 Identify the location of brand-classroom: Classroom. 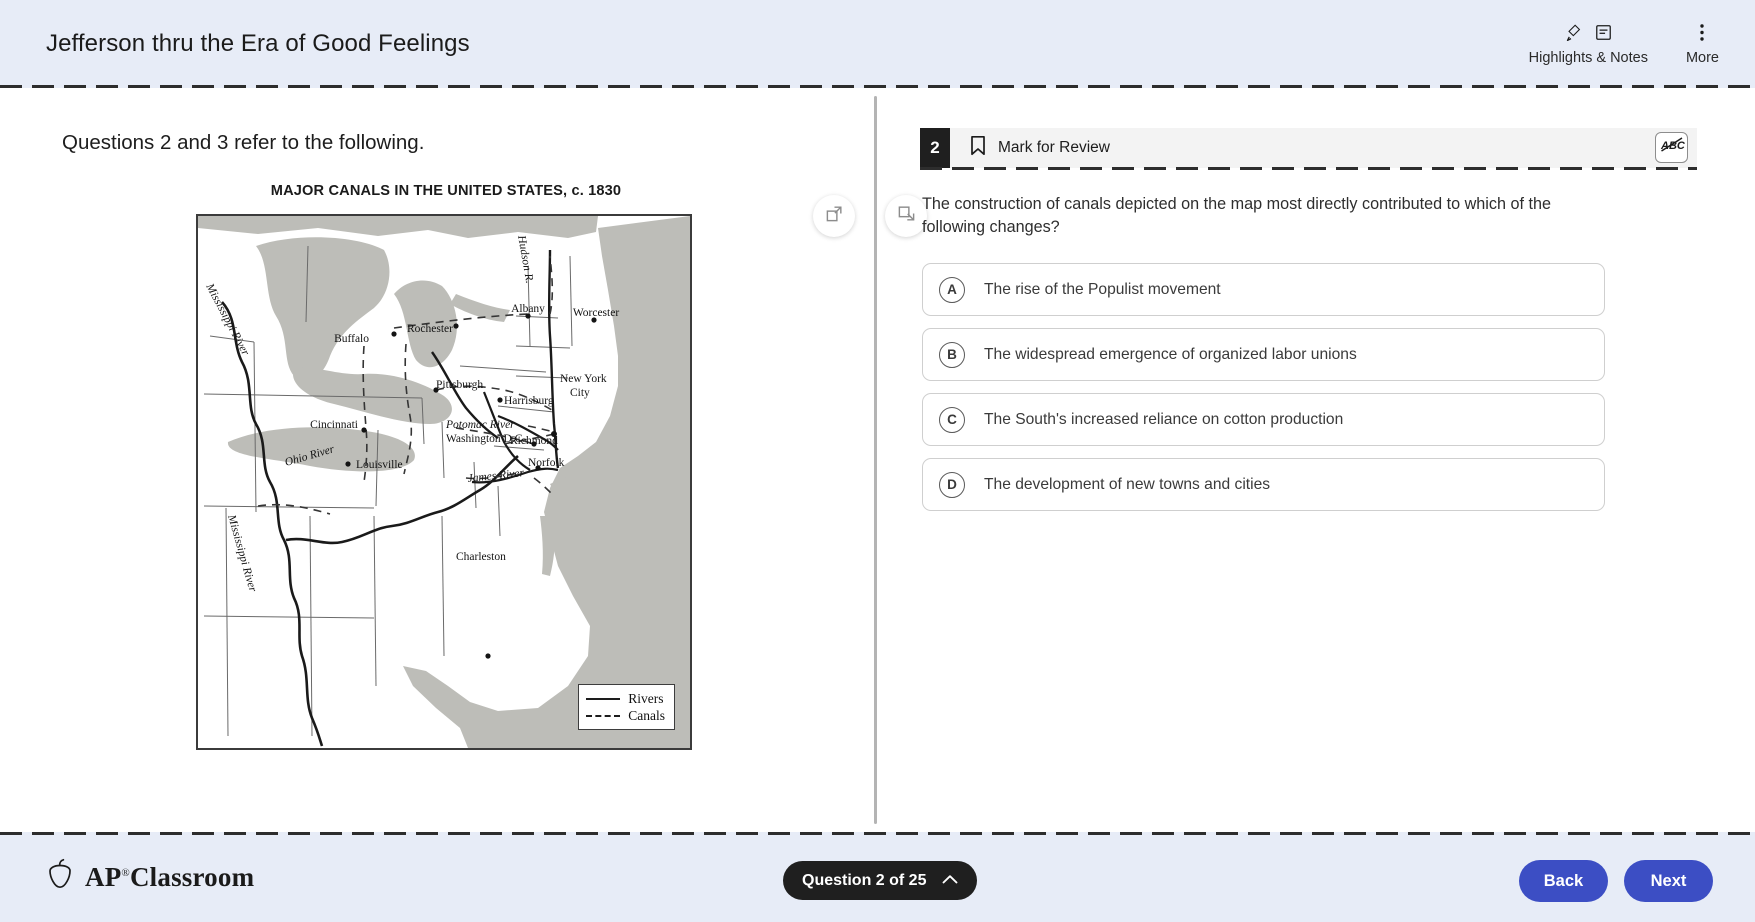
(192, 876).